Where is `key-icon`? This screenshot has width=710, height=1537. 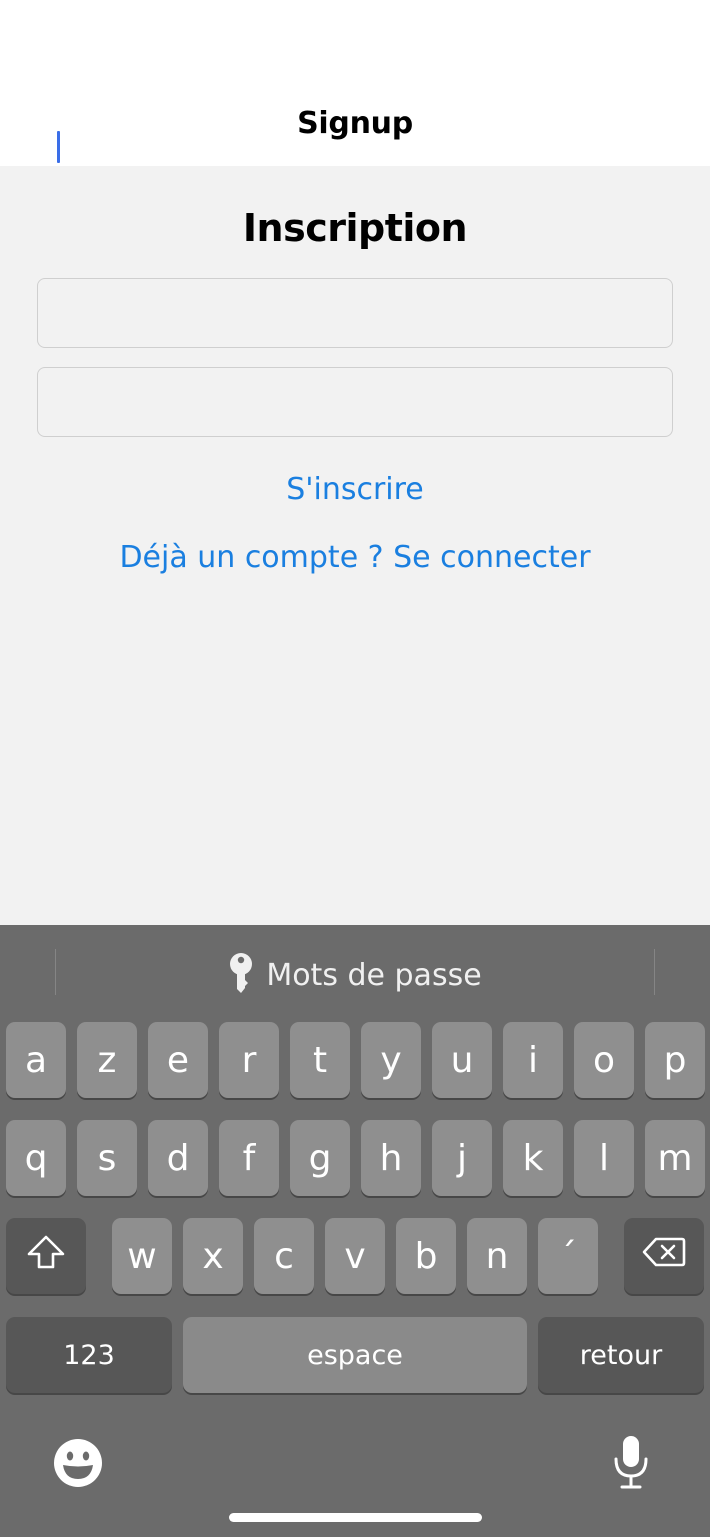
key-icon is located at coordinates (241, 975).